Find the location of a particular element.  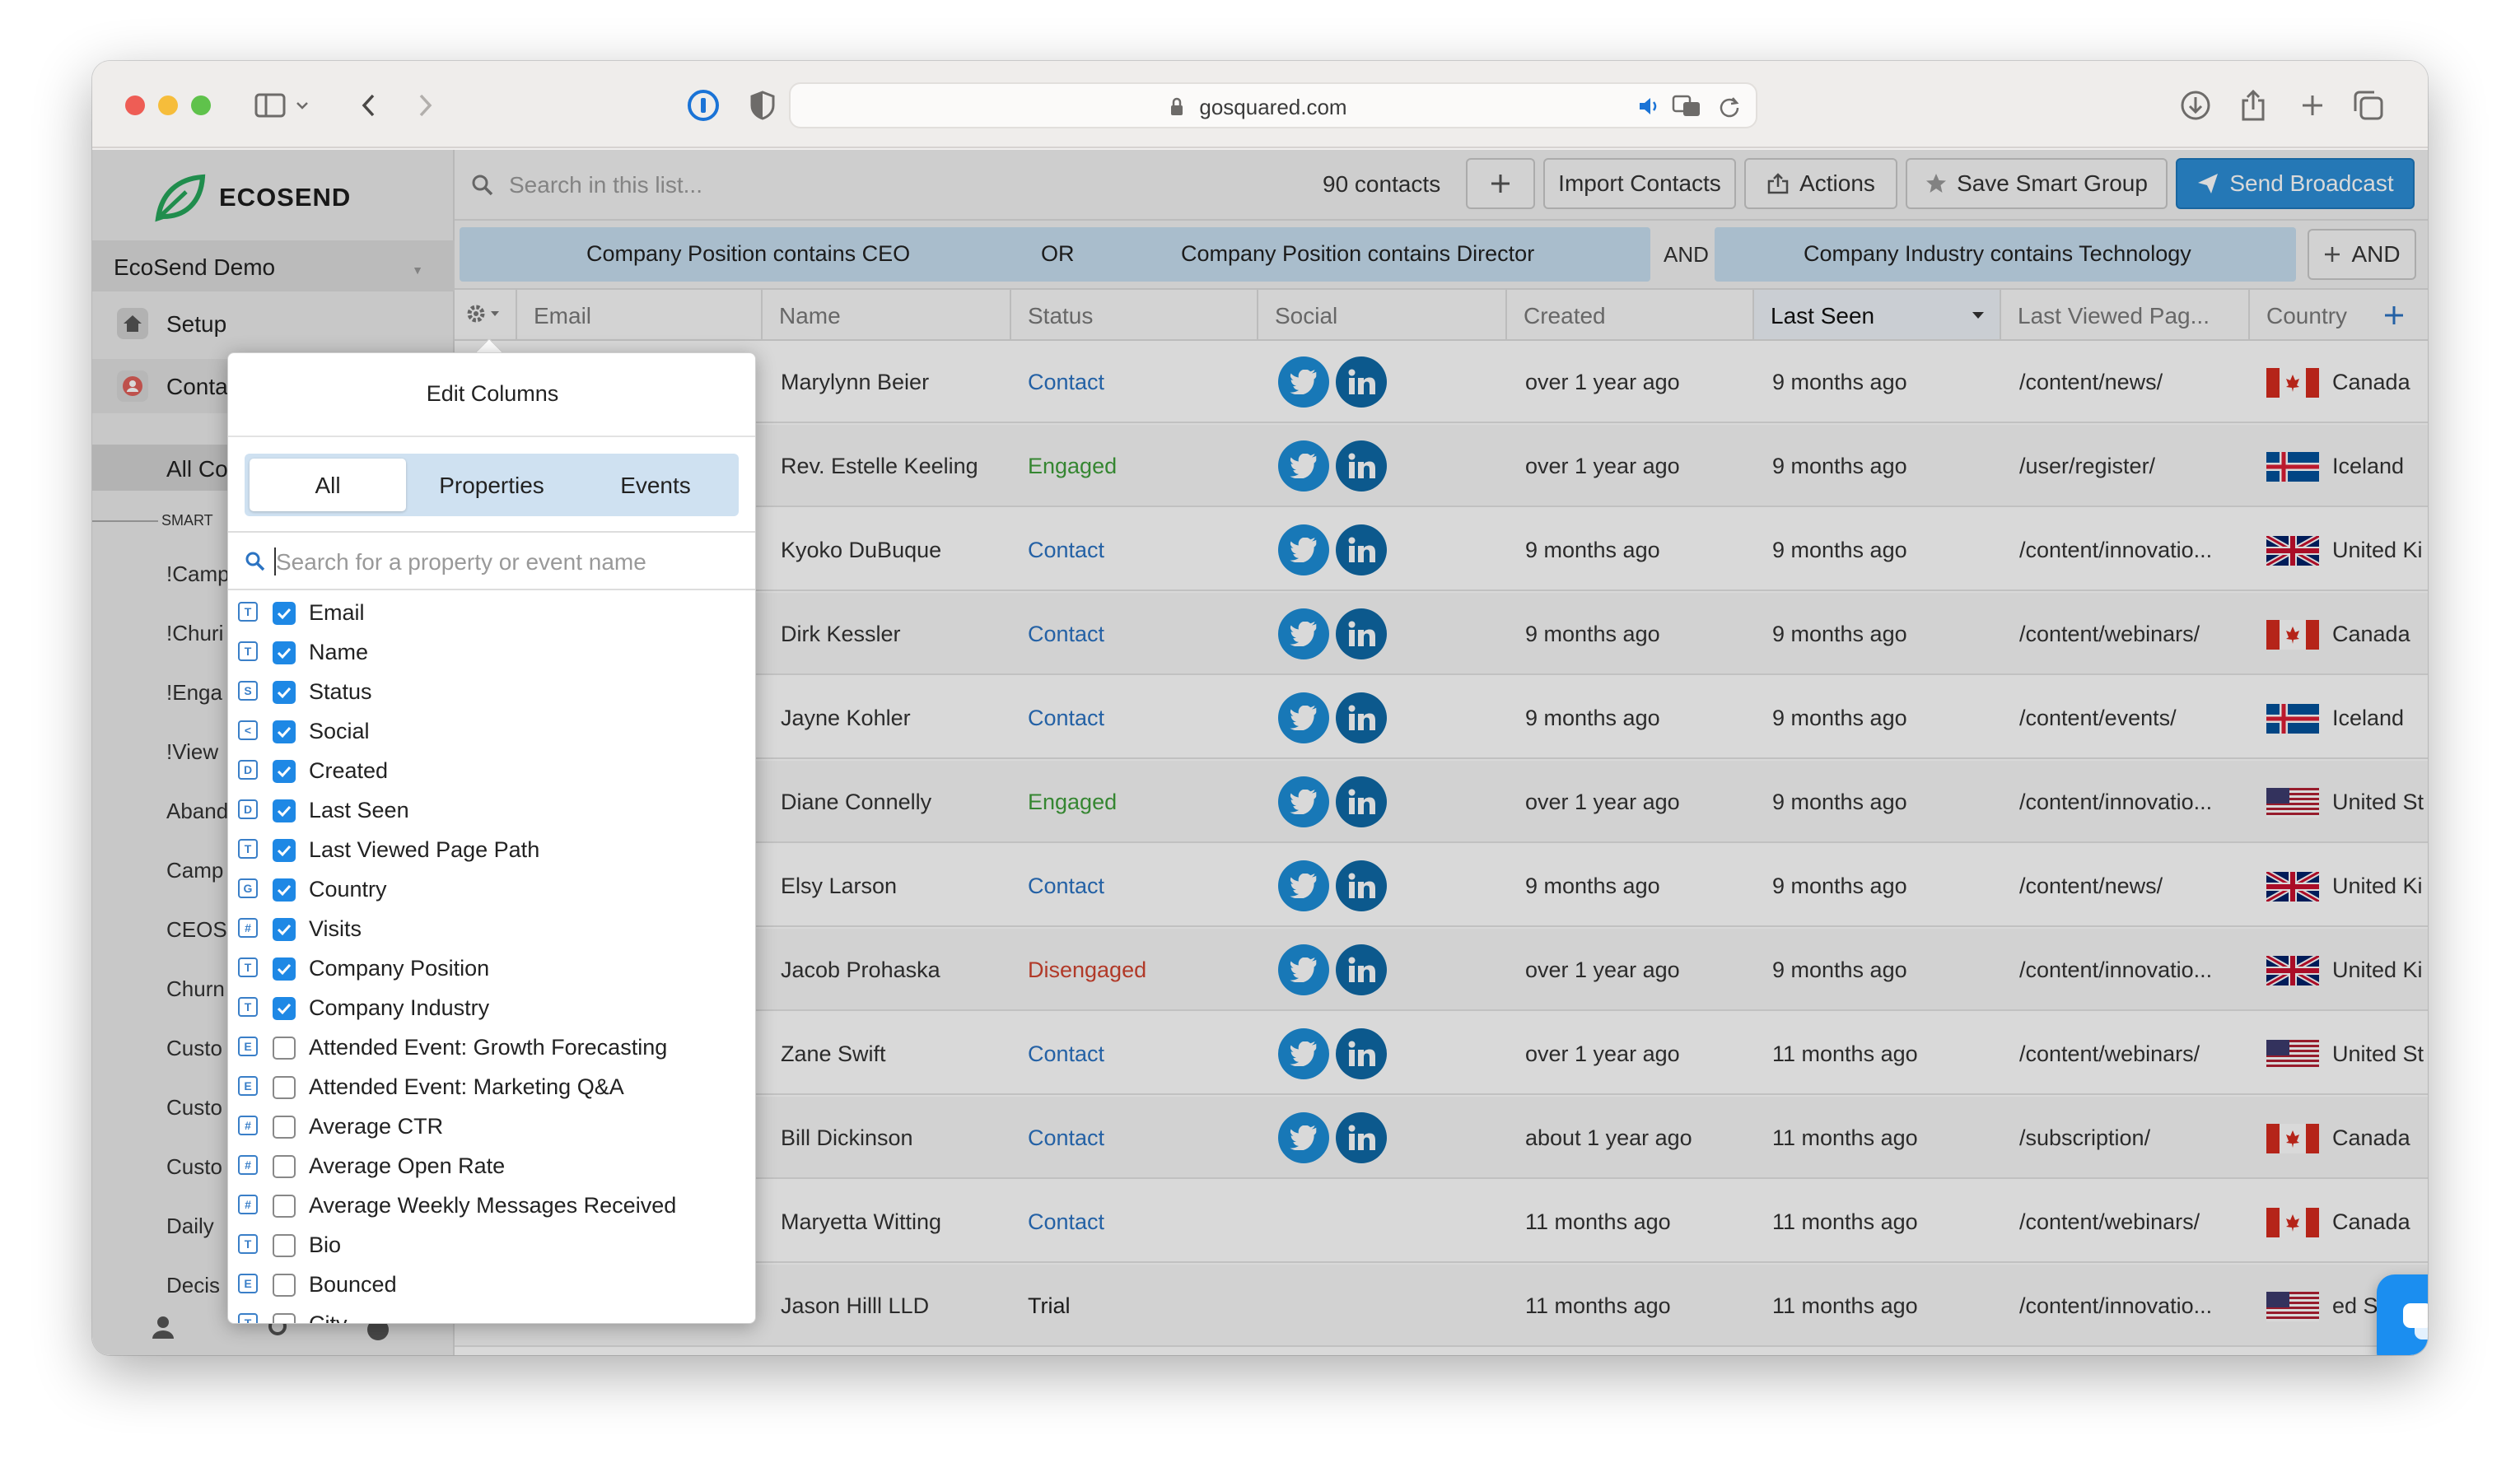

tab-overview-icon is located at coordinates (2368, 105).